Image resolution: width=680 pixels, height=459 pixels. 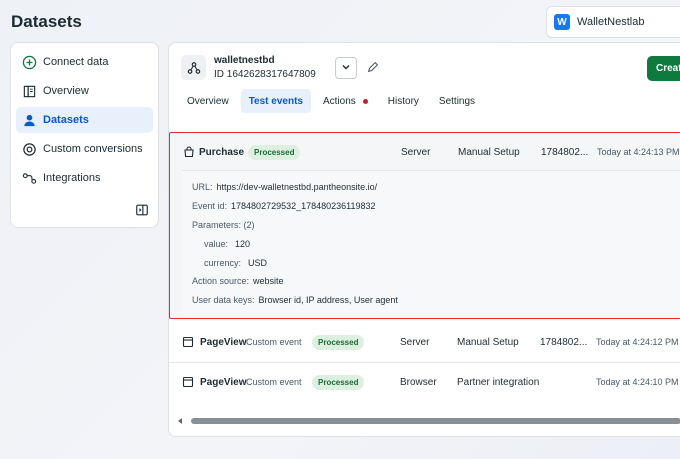 What do you see at coordinates (418, 382) in the screenshot?
I see `event-source: Browser` at bounding box center [418, 382].